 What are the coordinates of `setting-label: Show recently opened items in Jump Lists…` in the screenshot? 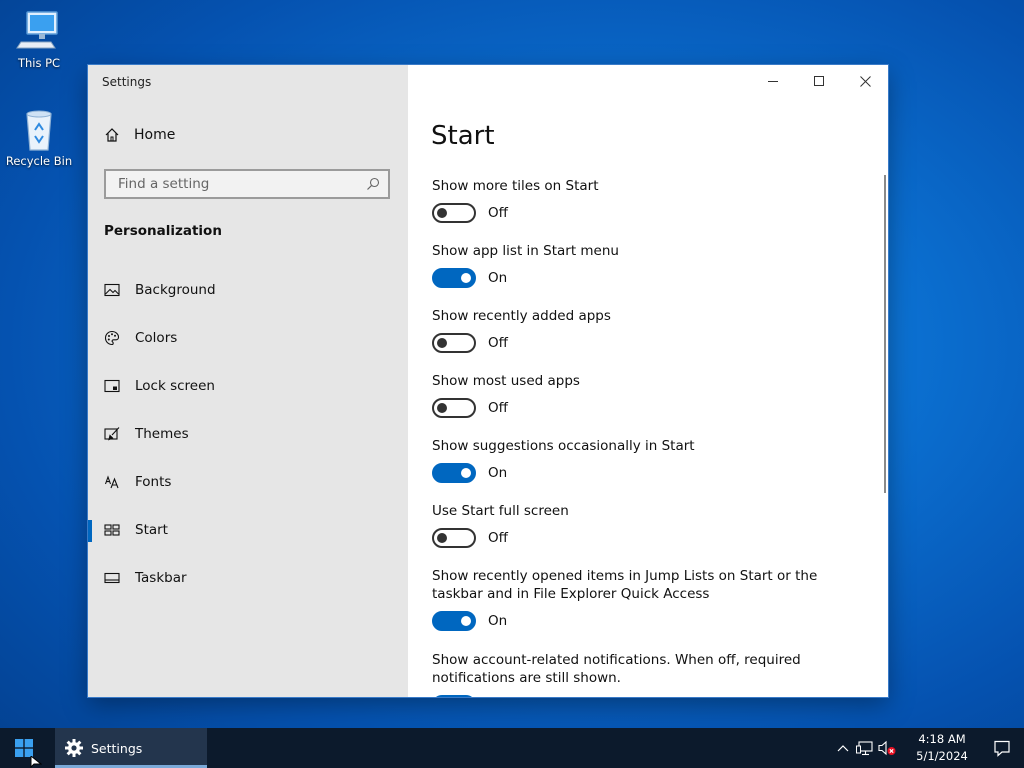 It's located at (625, 585).